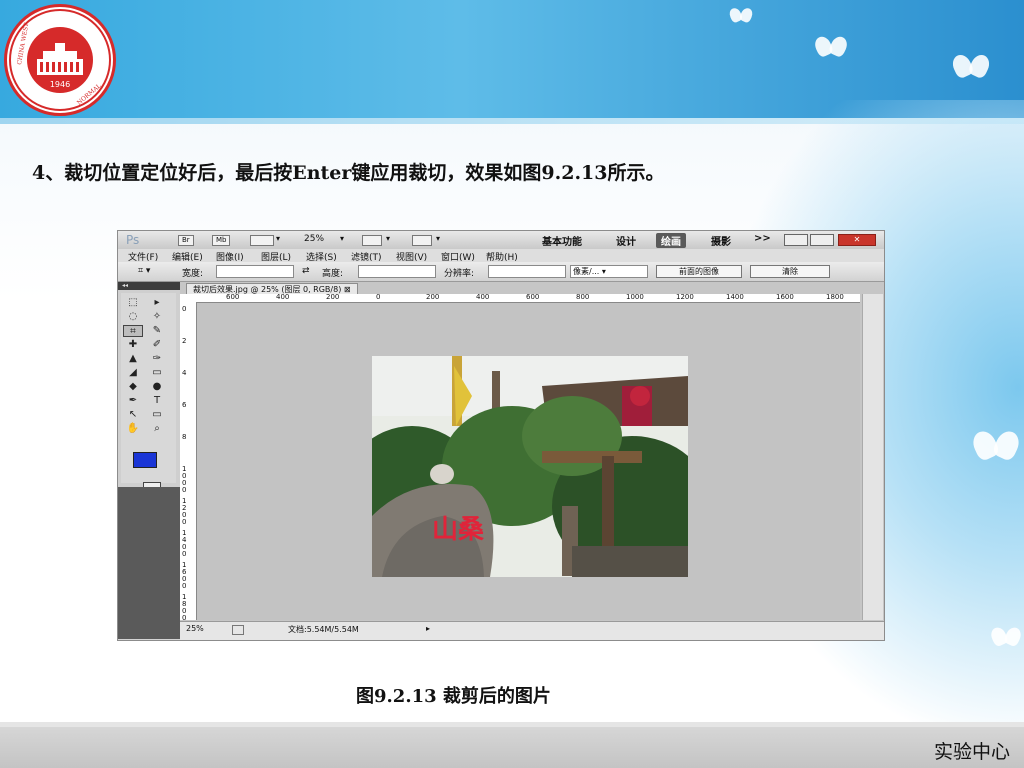  What do you see at coordinates (796, 240) in the screenshot?
I see `minimize-button` at bounding box center [796, 240].